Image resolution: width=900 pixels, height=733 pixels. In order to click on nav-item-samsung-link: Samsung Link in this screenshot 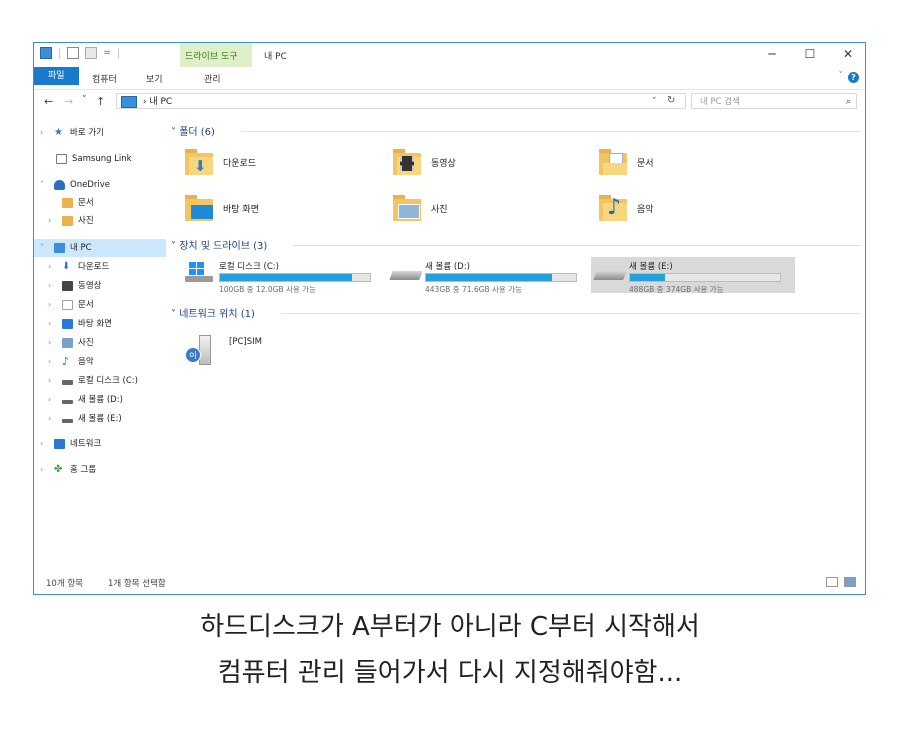, I will do `click(100, 159)`.